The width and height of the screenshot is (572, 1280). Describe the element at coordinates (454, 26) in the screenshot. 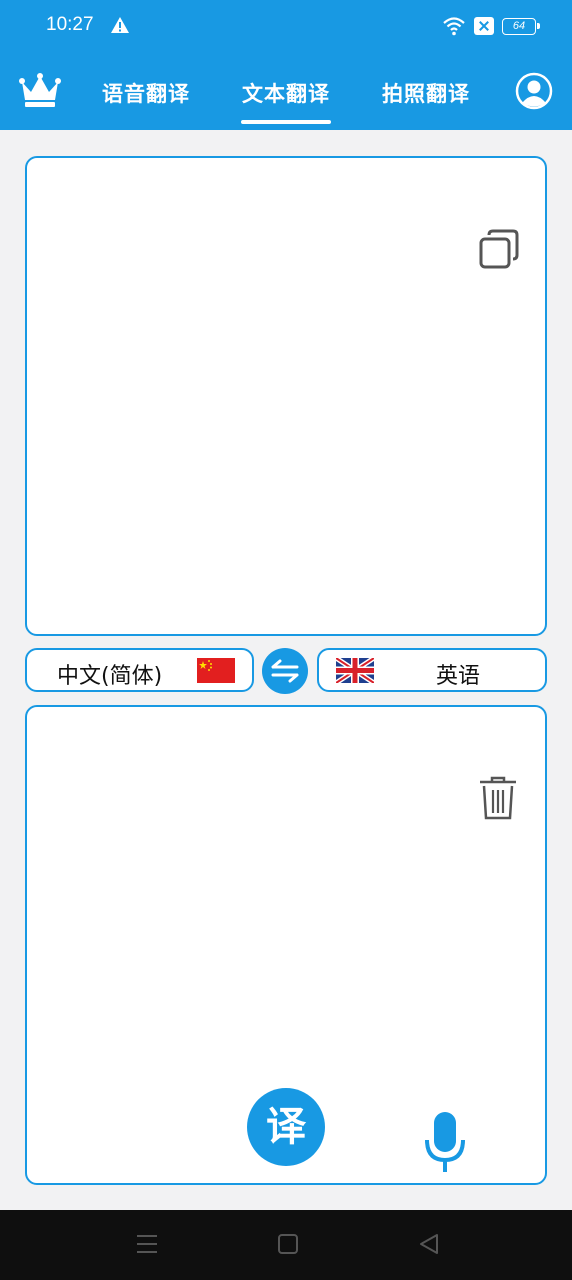

I see `wifi-icon` at that location.